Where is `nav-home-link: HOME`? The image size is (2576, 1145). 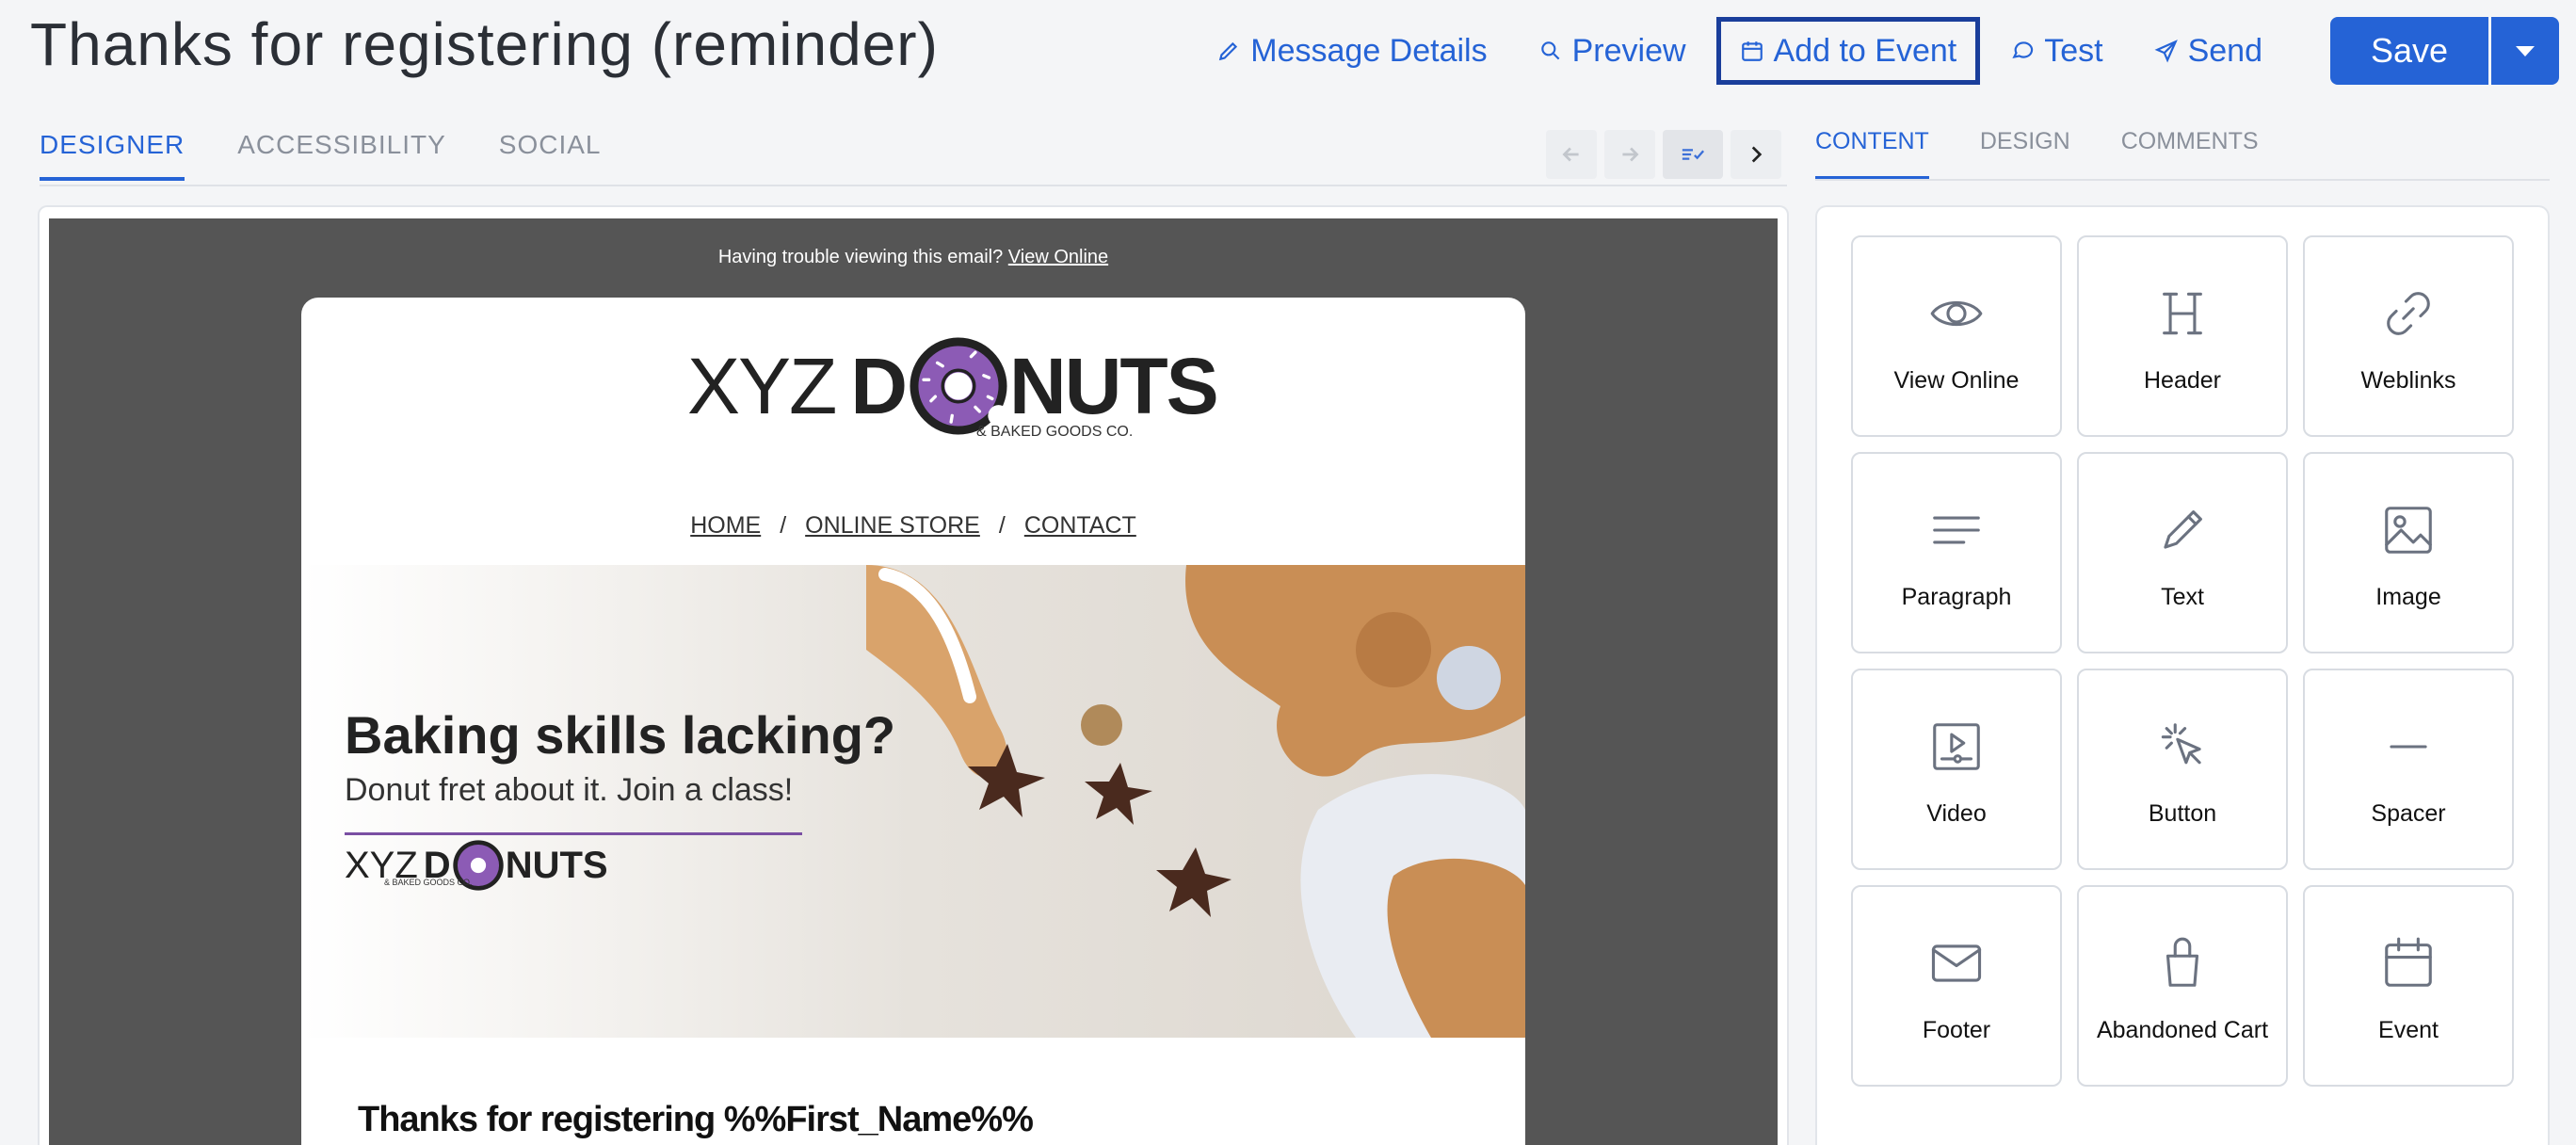 nav-home-link: HOME is located at coordinates (725, 526).